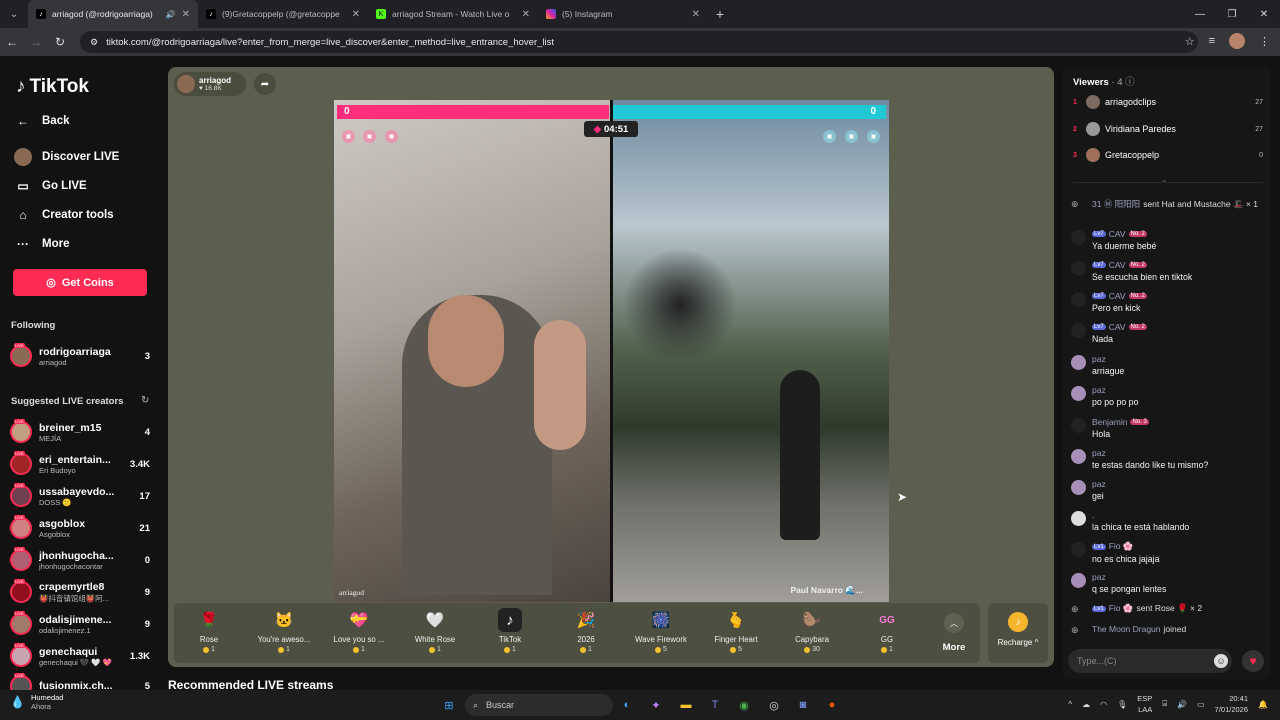  I want to click on github-icon: ◎, so click(774, 705).